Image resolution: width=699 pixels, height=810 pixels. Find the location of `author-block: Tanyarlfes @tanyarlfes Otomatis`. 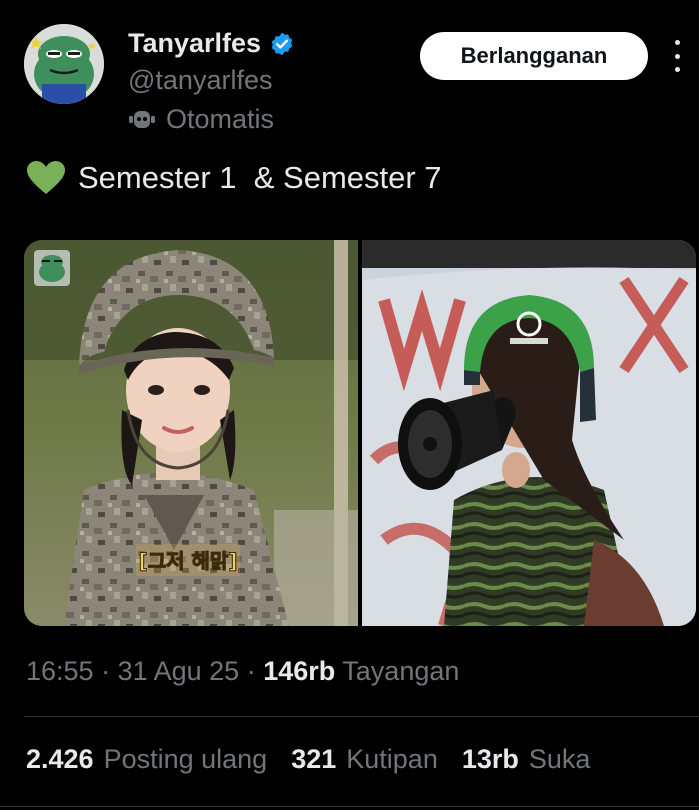

author-block: Tanyarlfes @tanyarlfes Otomatis is located at coordinates (211, 81).